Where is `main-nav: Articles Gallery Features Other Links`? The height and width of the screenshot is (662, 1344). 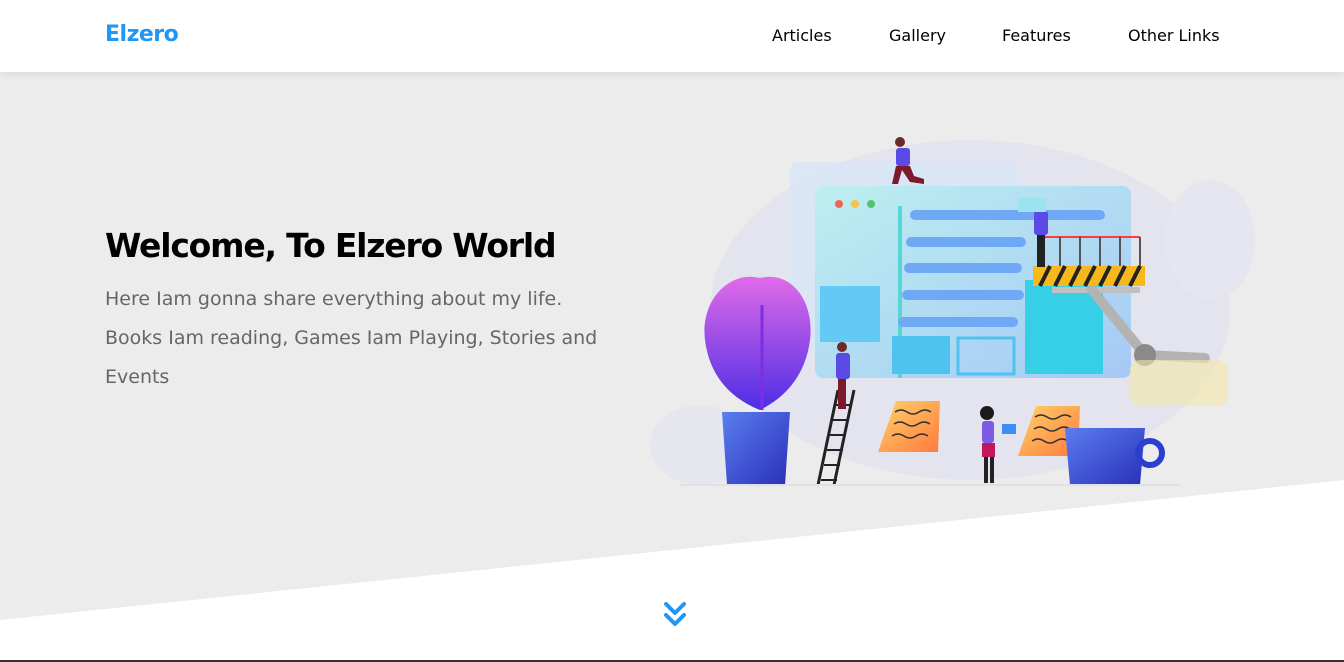
main-nav: Articles Gallery Features Other Links is located at coordinates (672, 37).